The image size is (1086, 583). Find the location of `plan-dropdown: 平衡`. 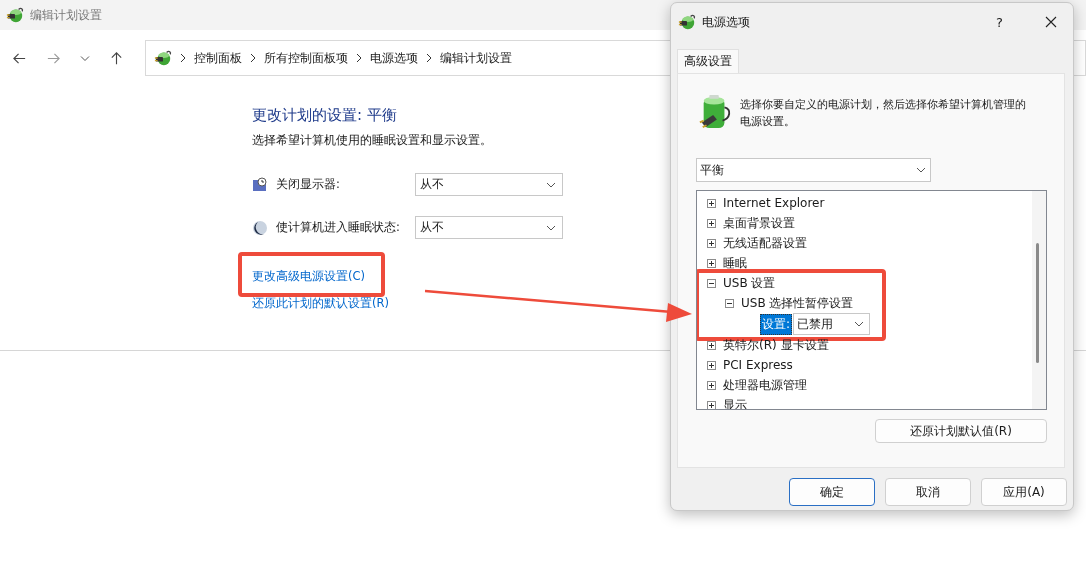

plan-dropdown: 平衡 is located at coordinates (813, 170).